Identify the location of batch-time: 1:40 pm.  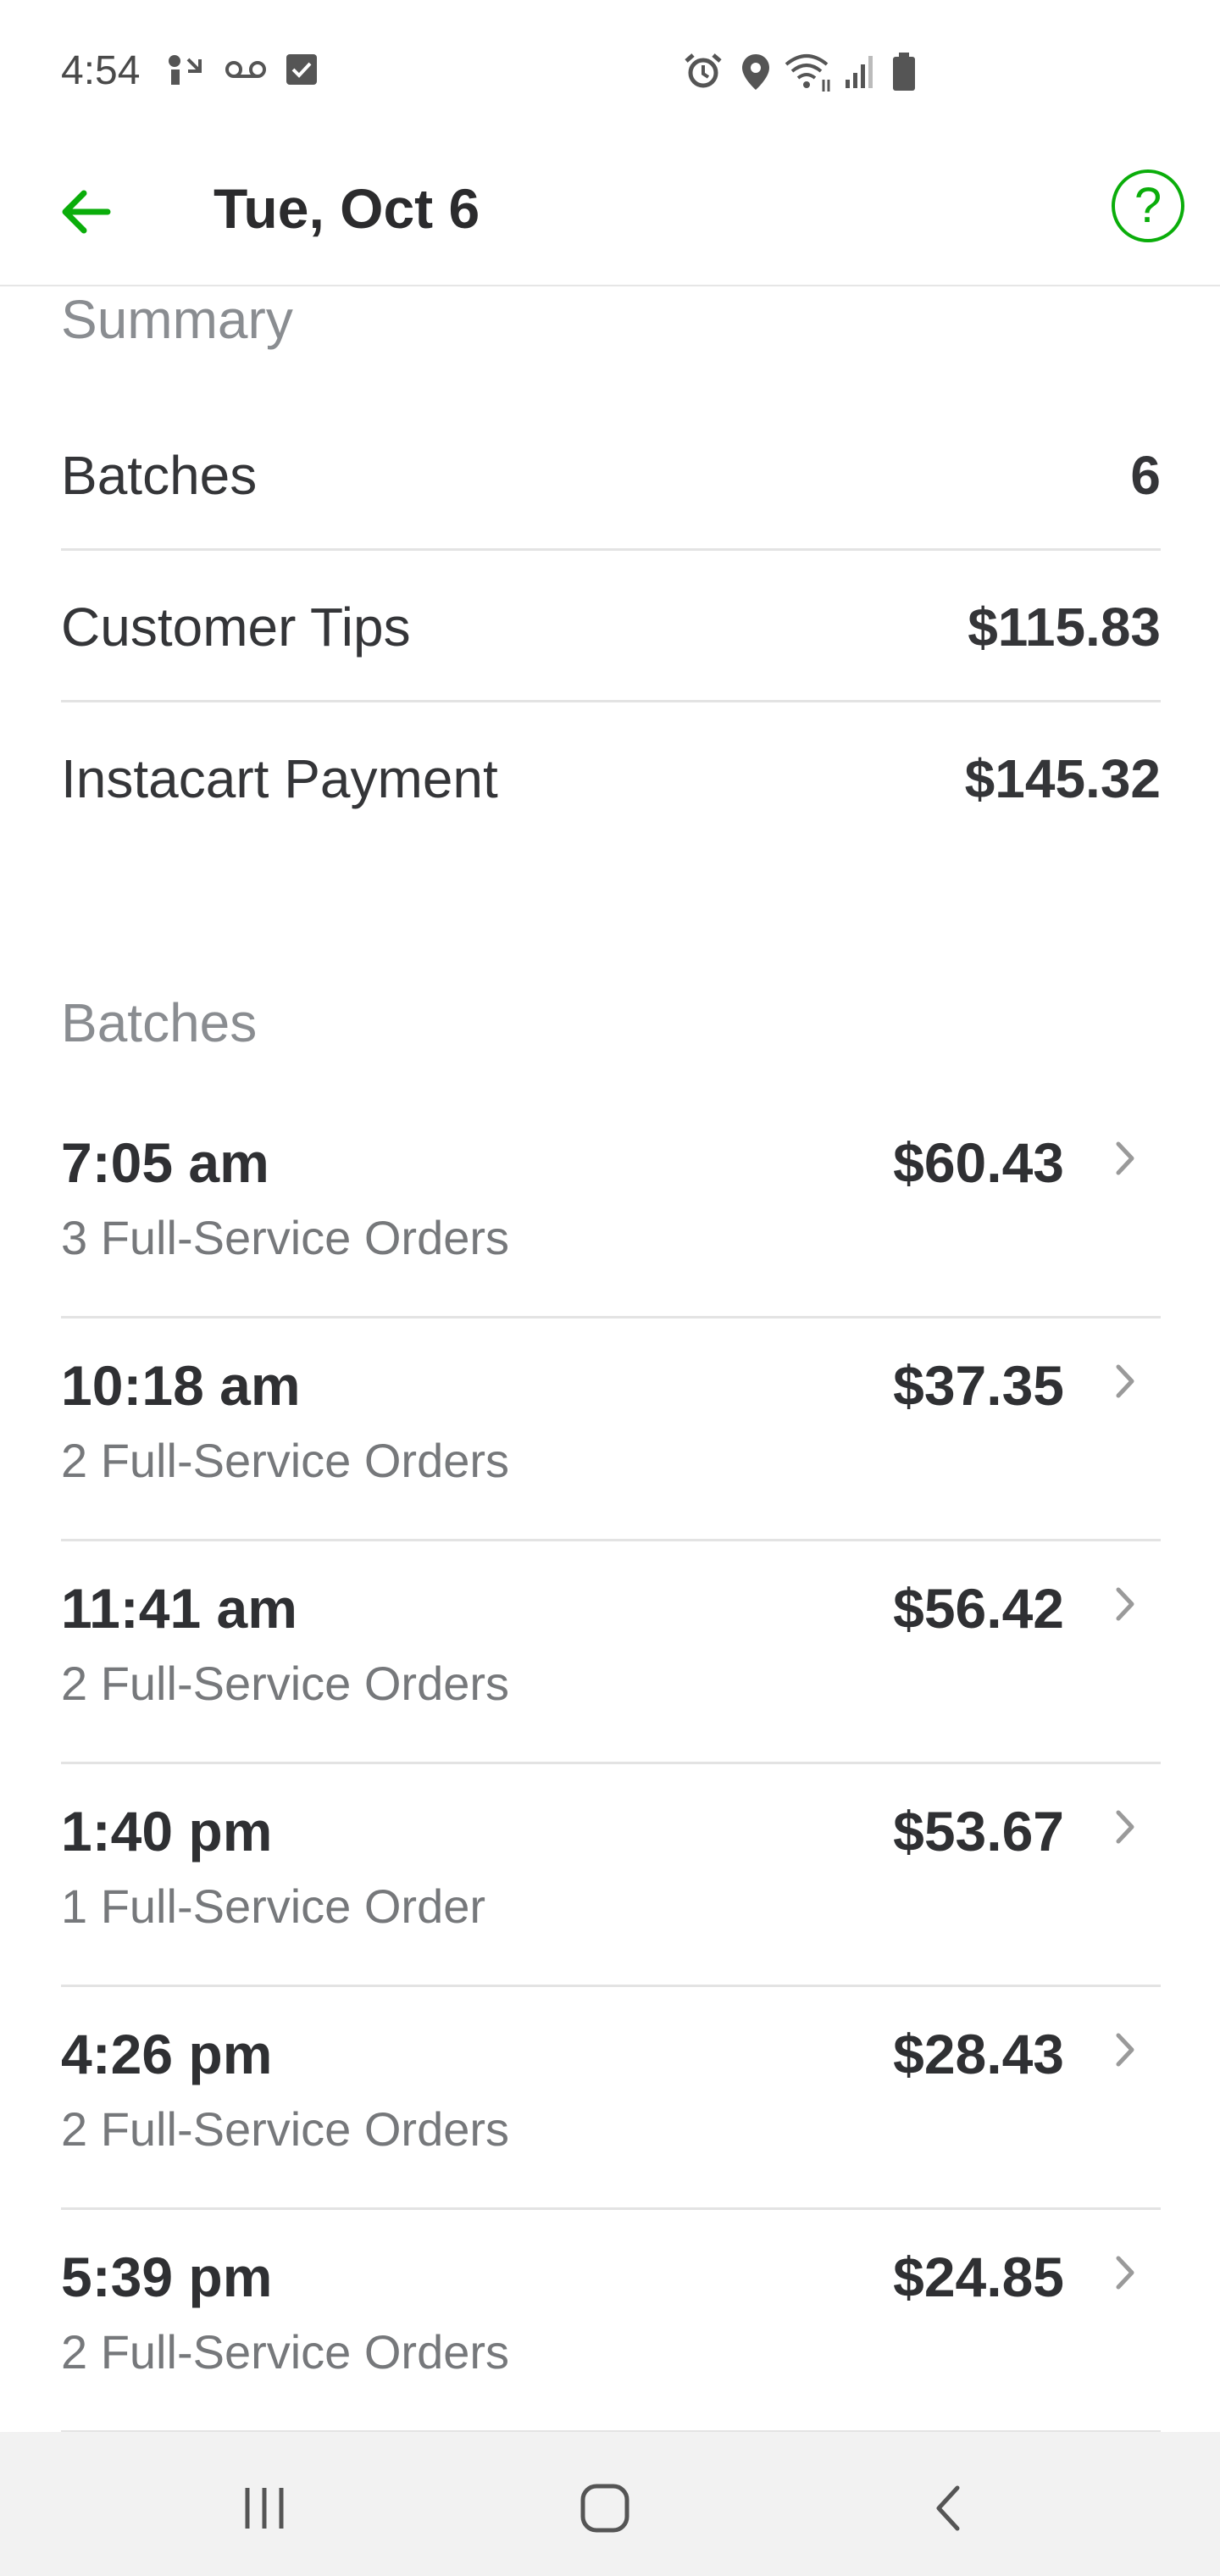
(167, 1831).